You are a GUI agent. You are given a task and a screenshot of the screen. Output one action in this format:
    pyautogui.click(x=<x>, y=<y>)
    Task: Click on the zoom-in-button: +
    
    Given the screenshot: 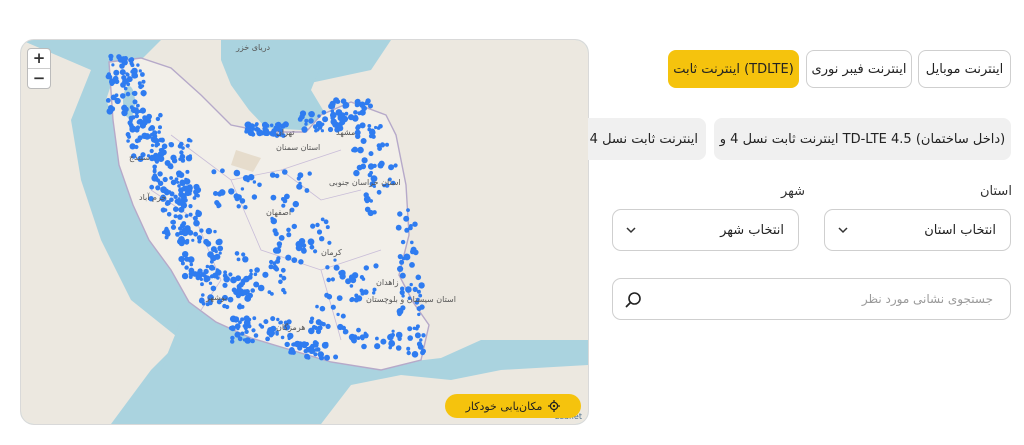 What is the action you would take?
    pyautogui.click(x=39, y=58)
    